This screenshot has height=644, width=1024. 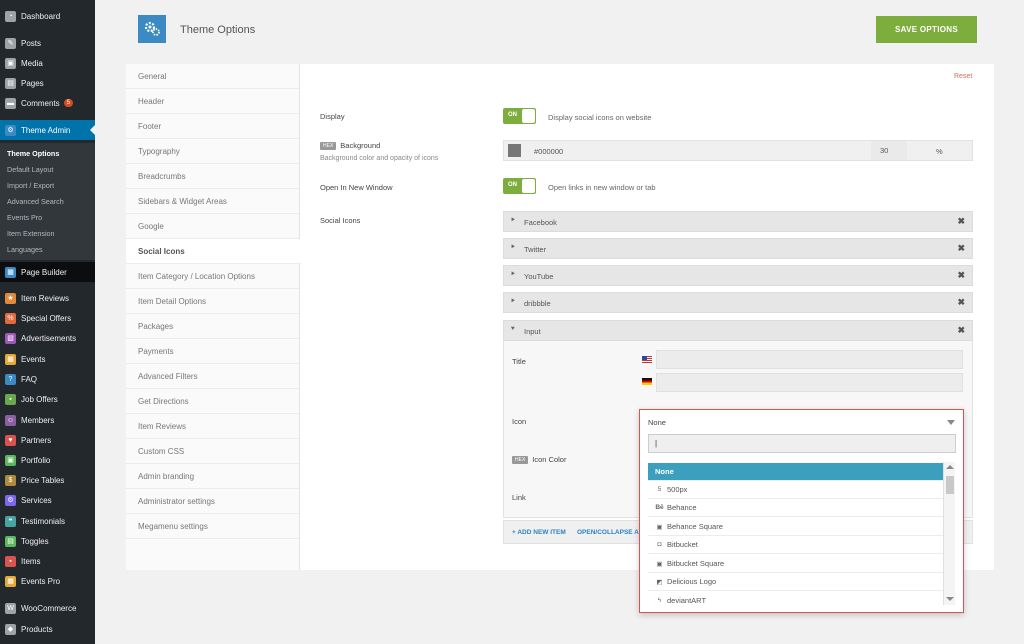 I want to click on menu-job-offers: ▪ Job Offers, so click(x=47, y=399).